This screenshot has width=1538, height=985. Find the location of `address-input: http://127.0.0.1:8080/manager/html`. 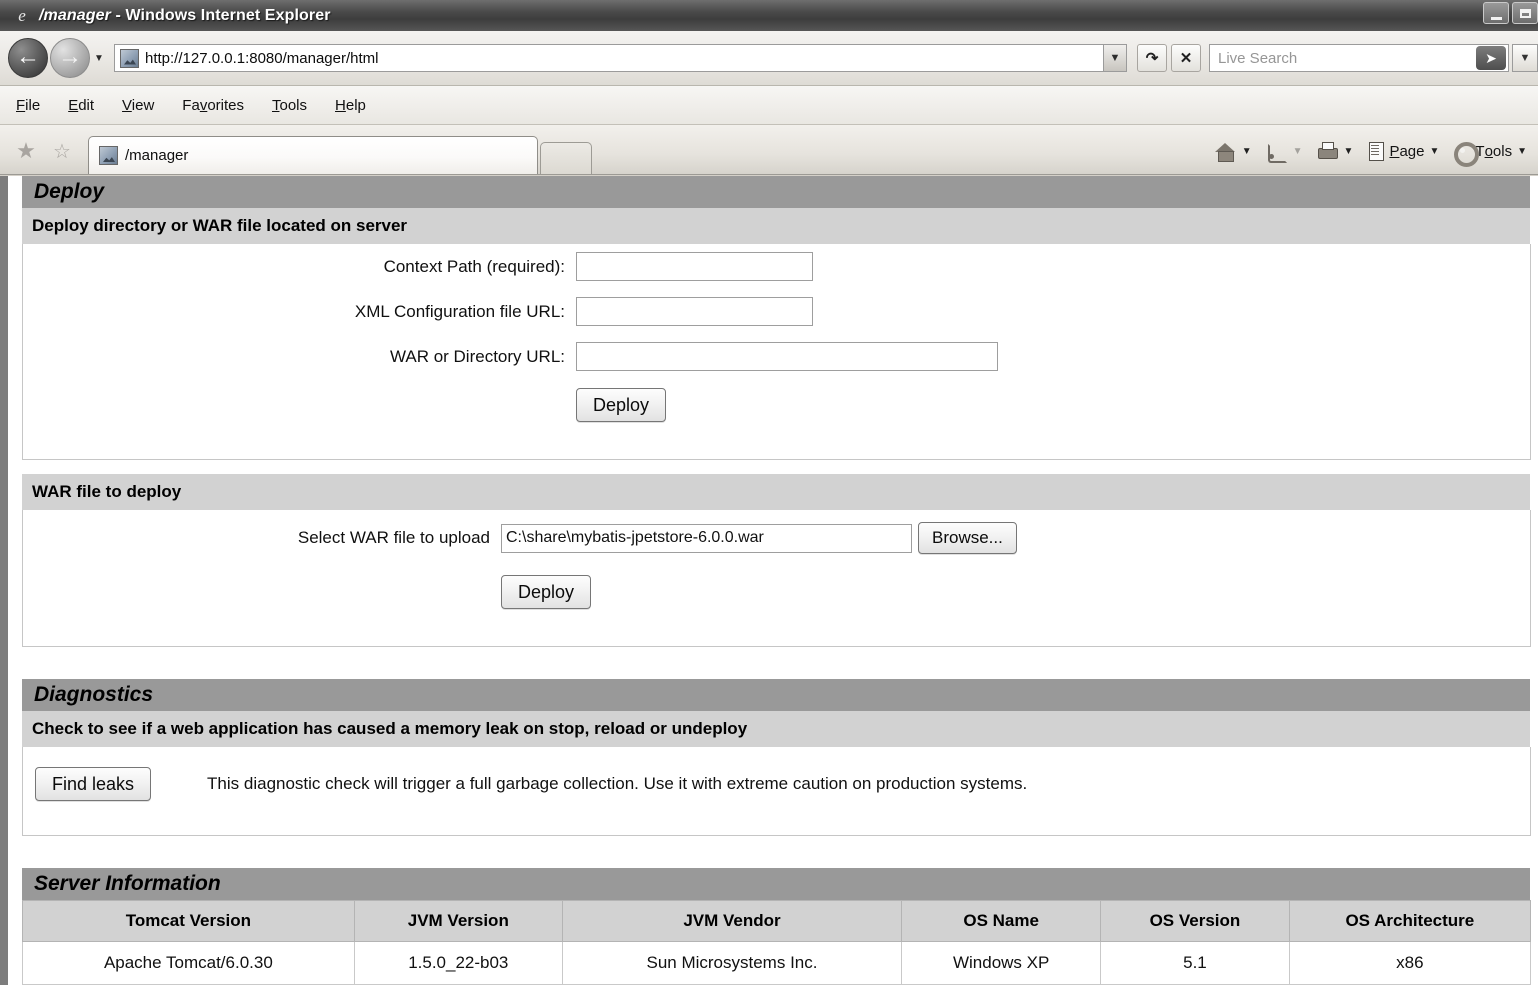

address-input: http://127.0.0.1:8080/manager/html is located at coordinates (608, 58).